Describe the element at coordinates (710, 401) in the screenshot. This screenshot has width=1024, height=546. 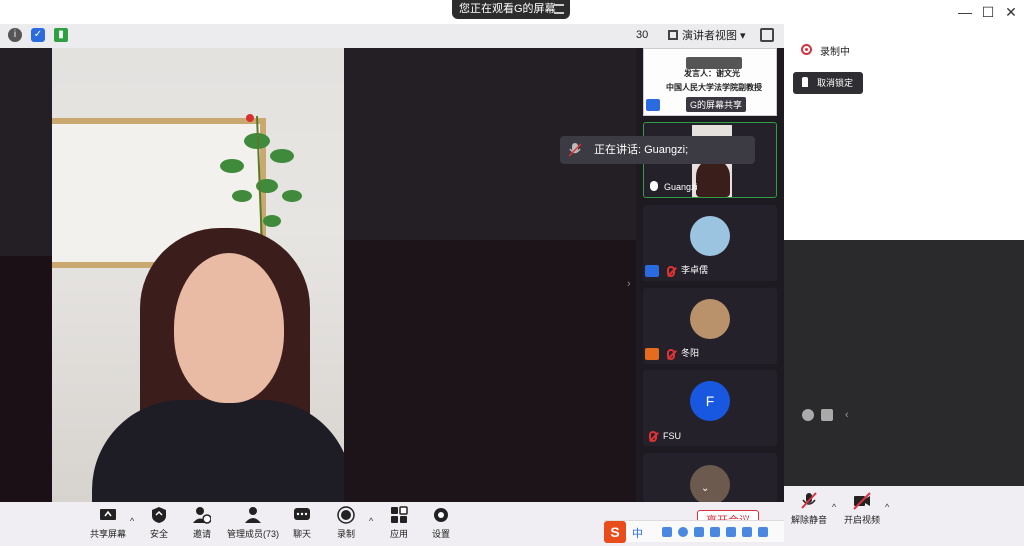
I see `avatar-initial: F` at that location.